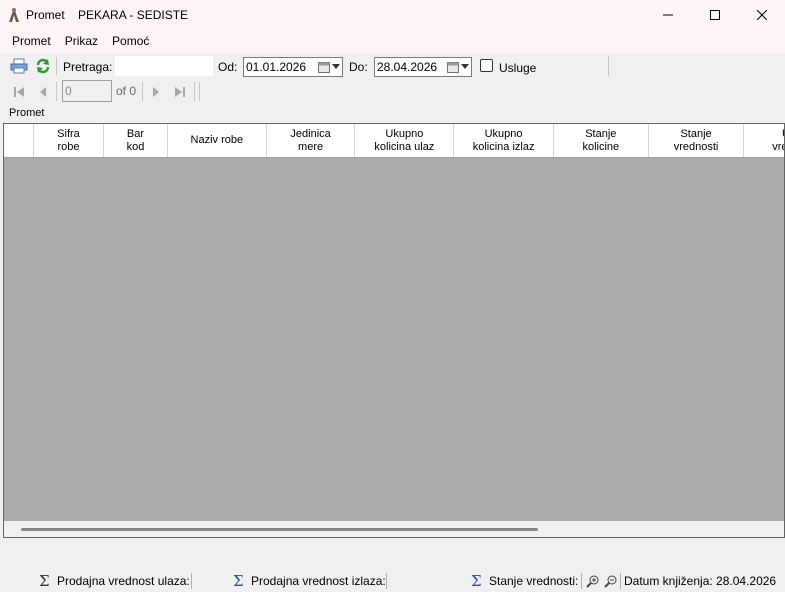  What do you see at coordinates (126, 91) in the screenshot?
I see `of-count-label: of 0` at bounding box center [126, 91].